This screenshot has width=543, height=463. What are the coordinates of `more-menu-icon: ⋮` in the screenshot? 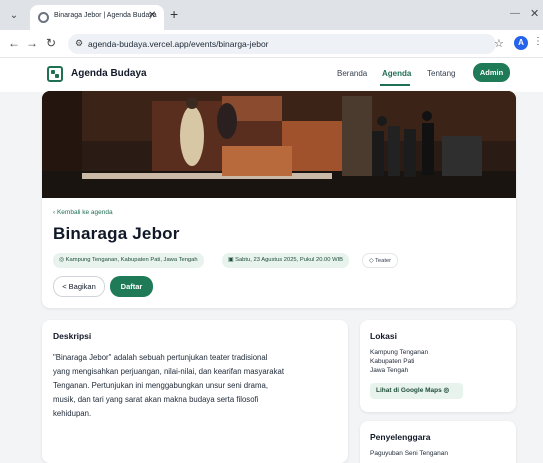 It's located at (538, 41).